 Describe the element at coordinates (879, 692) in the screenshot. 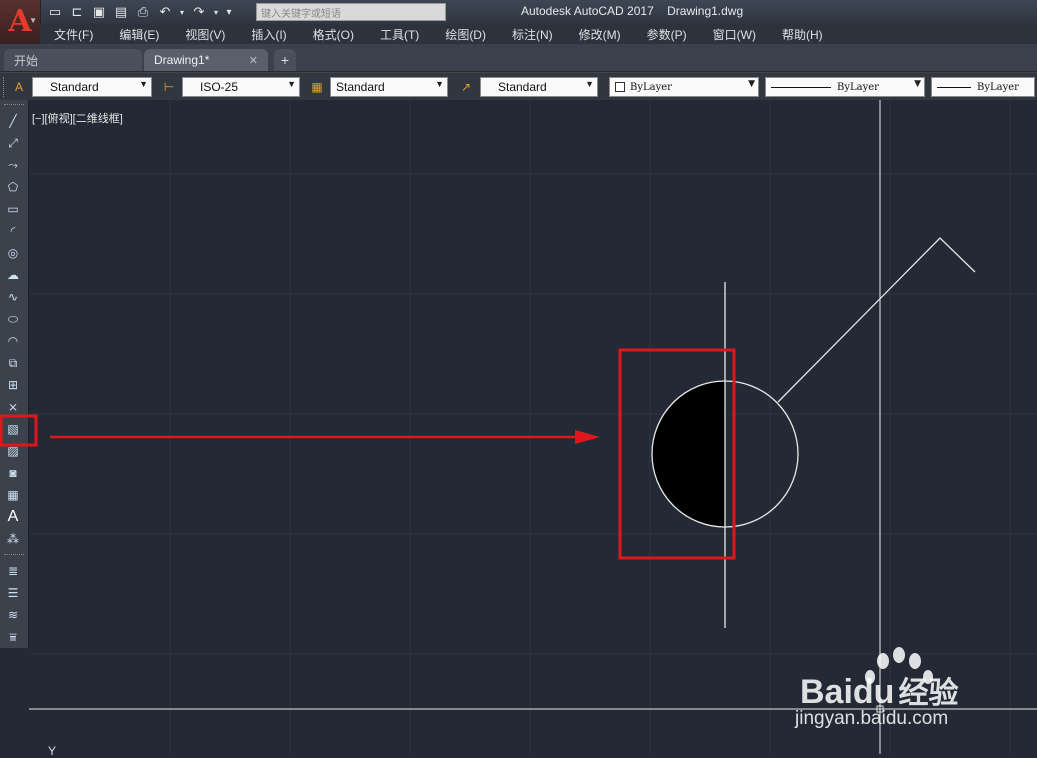

I see `watermark-brand: Baidu 经验` at that location.